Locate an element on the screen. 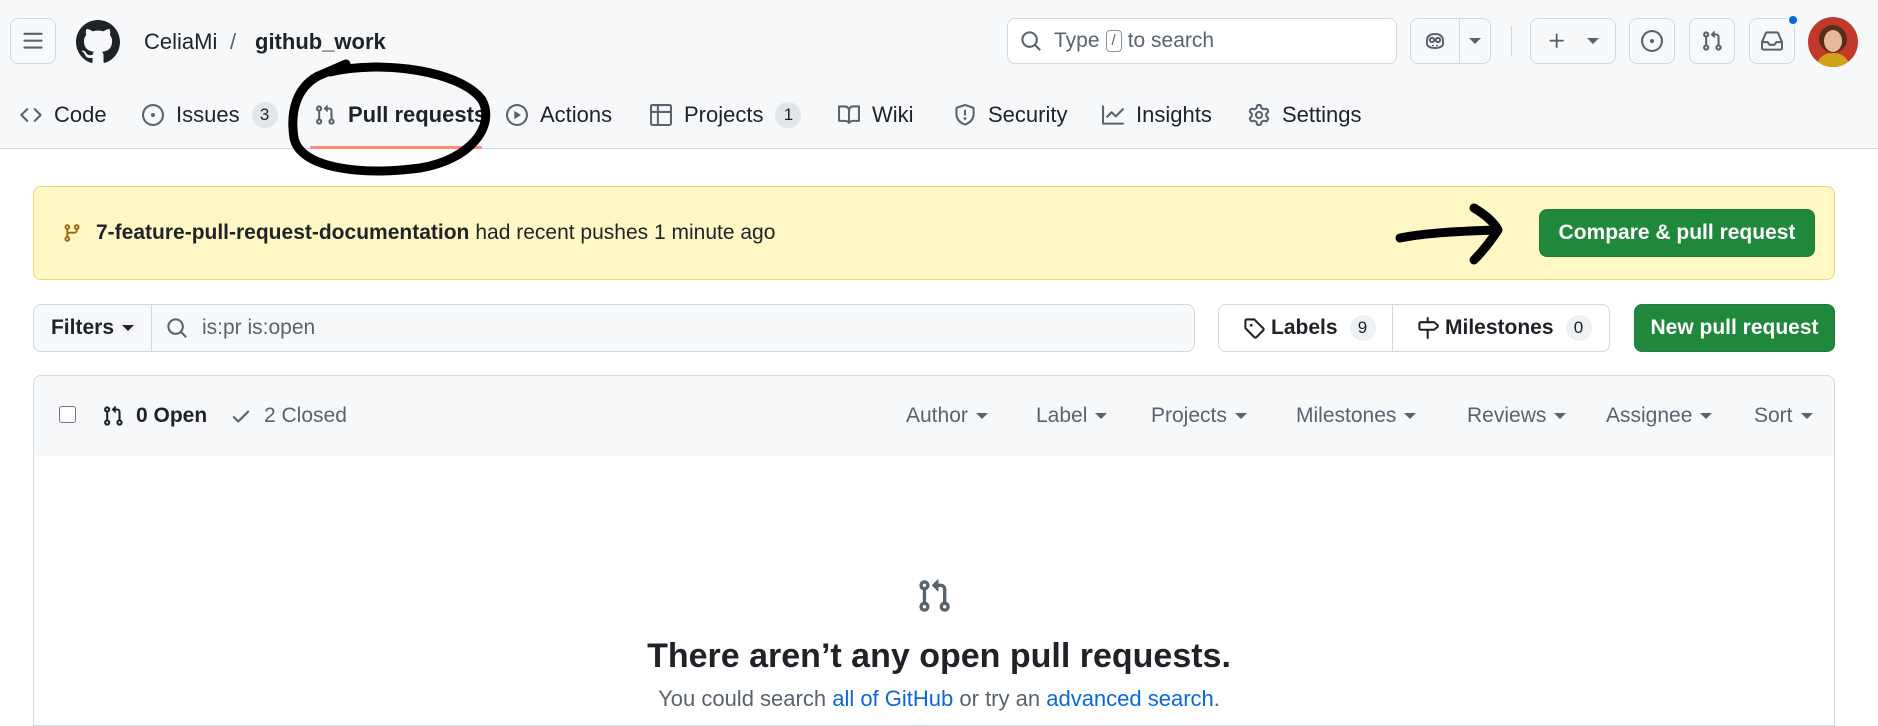  reviews-dropdown: Reviews is located at coordinates (1517, 416).